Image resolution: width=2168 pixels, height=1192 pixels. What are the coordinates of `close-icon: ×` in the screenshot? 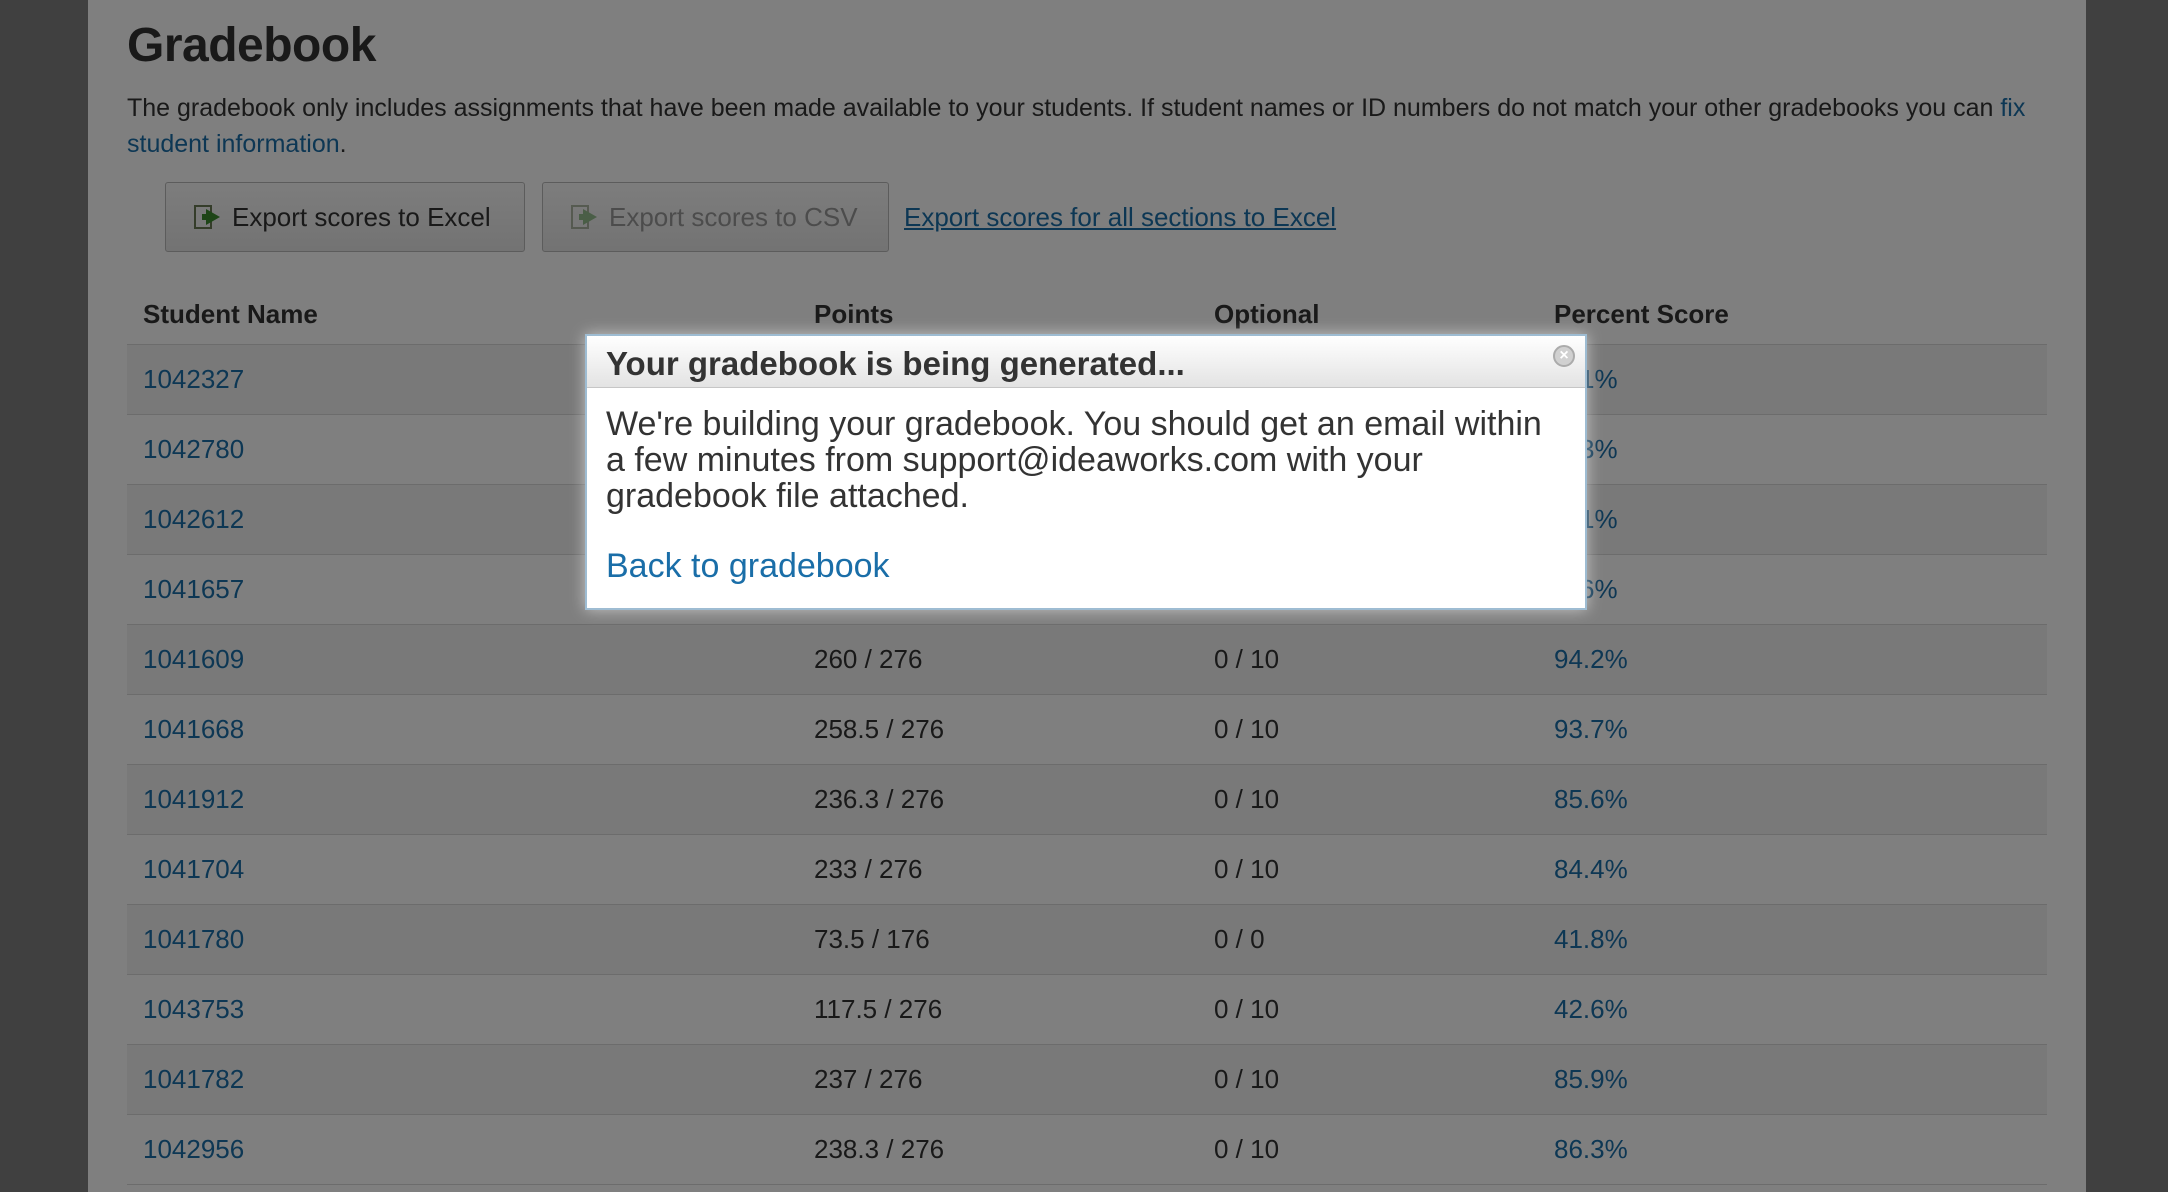 It's located at (1564, 356).